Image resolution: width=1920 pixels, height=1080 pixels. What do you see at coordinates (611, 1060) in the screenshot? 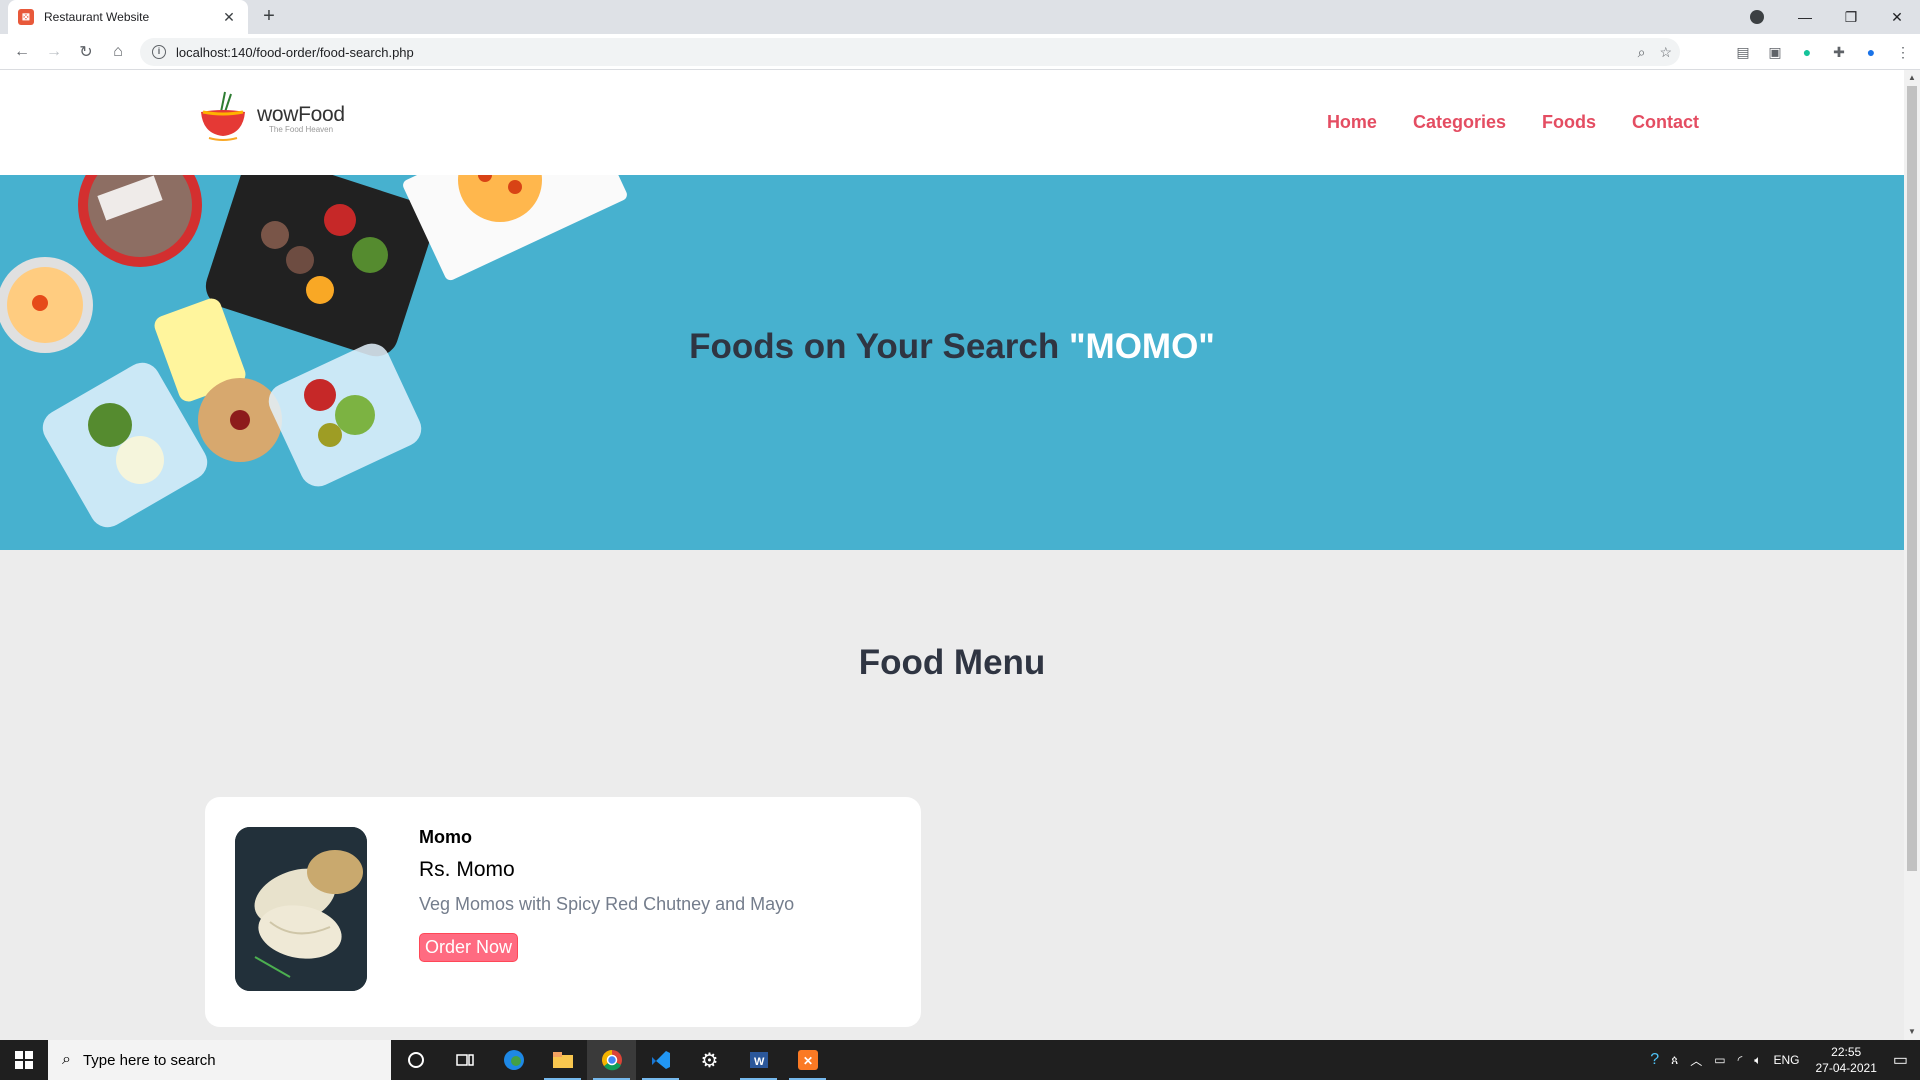
I see `chrome-icon` at bounding box center [611, 1060].